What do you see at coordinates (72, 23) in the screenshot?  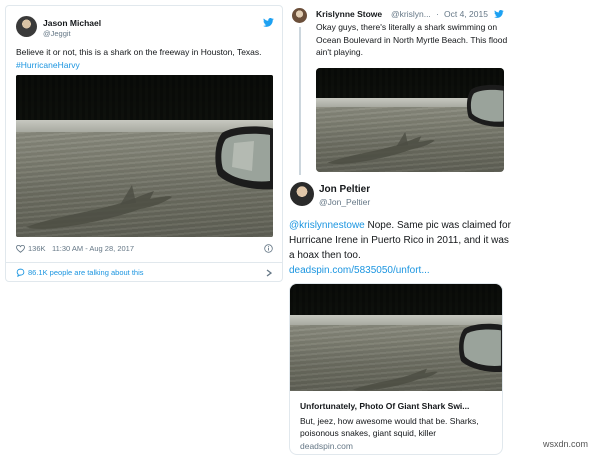 I see `author-name: Jason Michael` at bounding box center [72, 23].